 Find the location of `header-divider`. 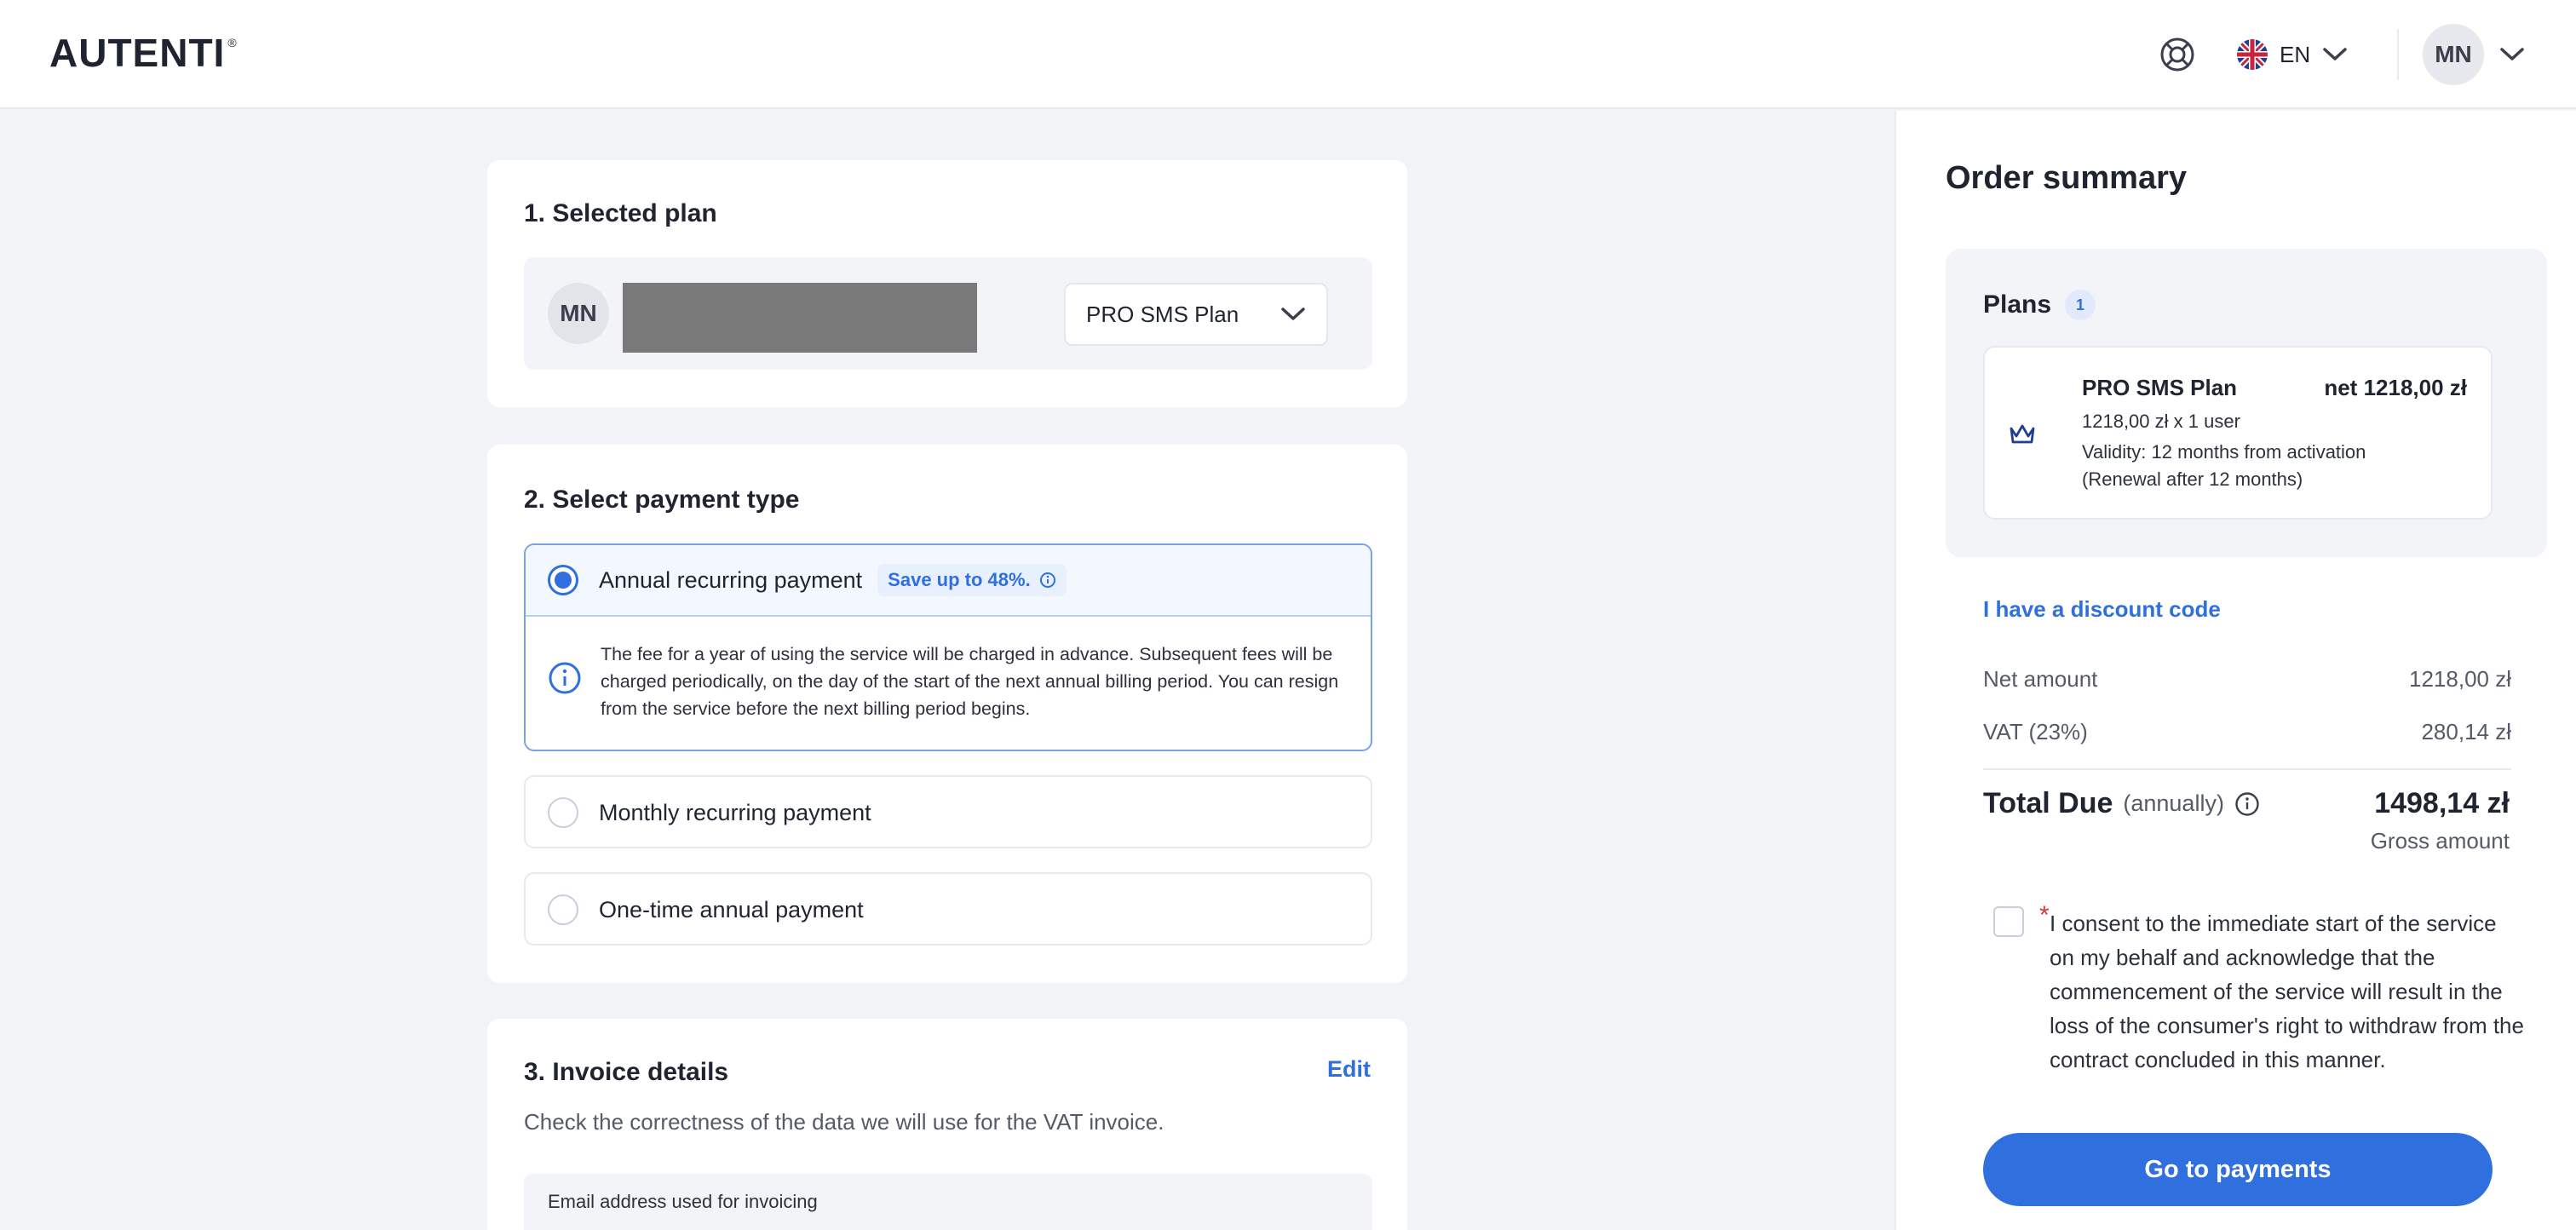

header-divider is located at coordinates (2398, 54).